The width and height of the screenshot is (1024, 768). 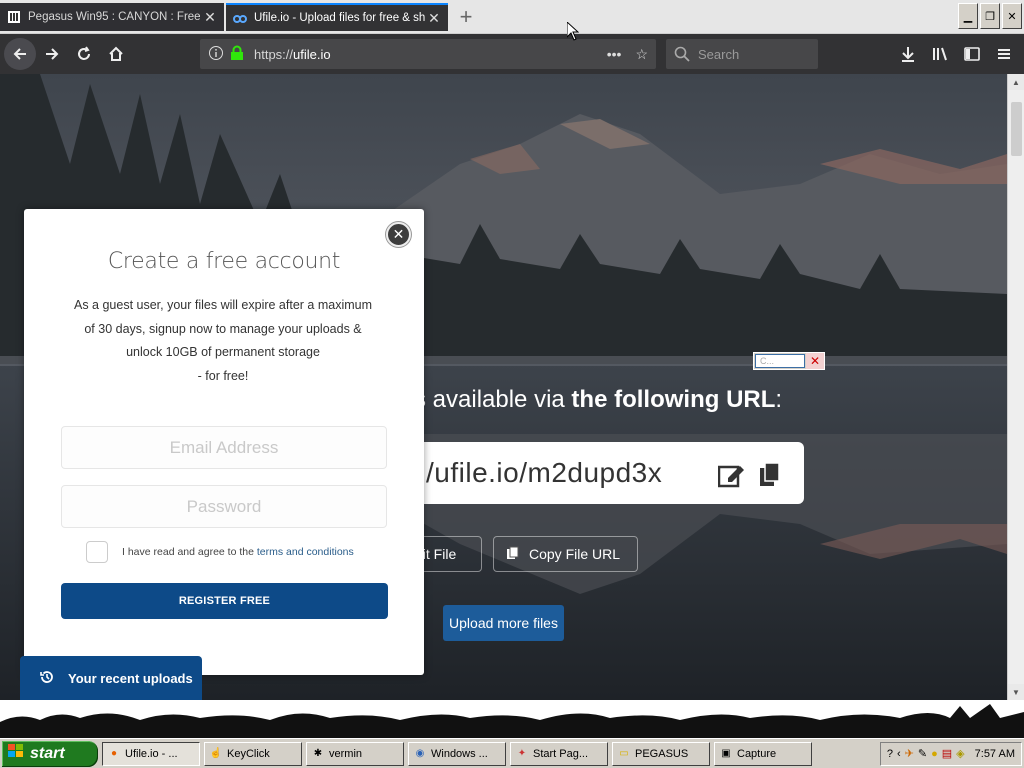 What do you see at coordinates (224, 601) in the screenshot?
I see `register-free-button: REGISTER FREE` at bounding box center [224, 601].